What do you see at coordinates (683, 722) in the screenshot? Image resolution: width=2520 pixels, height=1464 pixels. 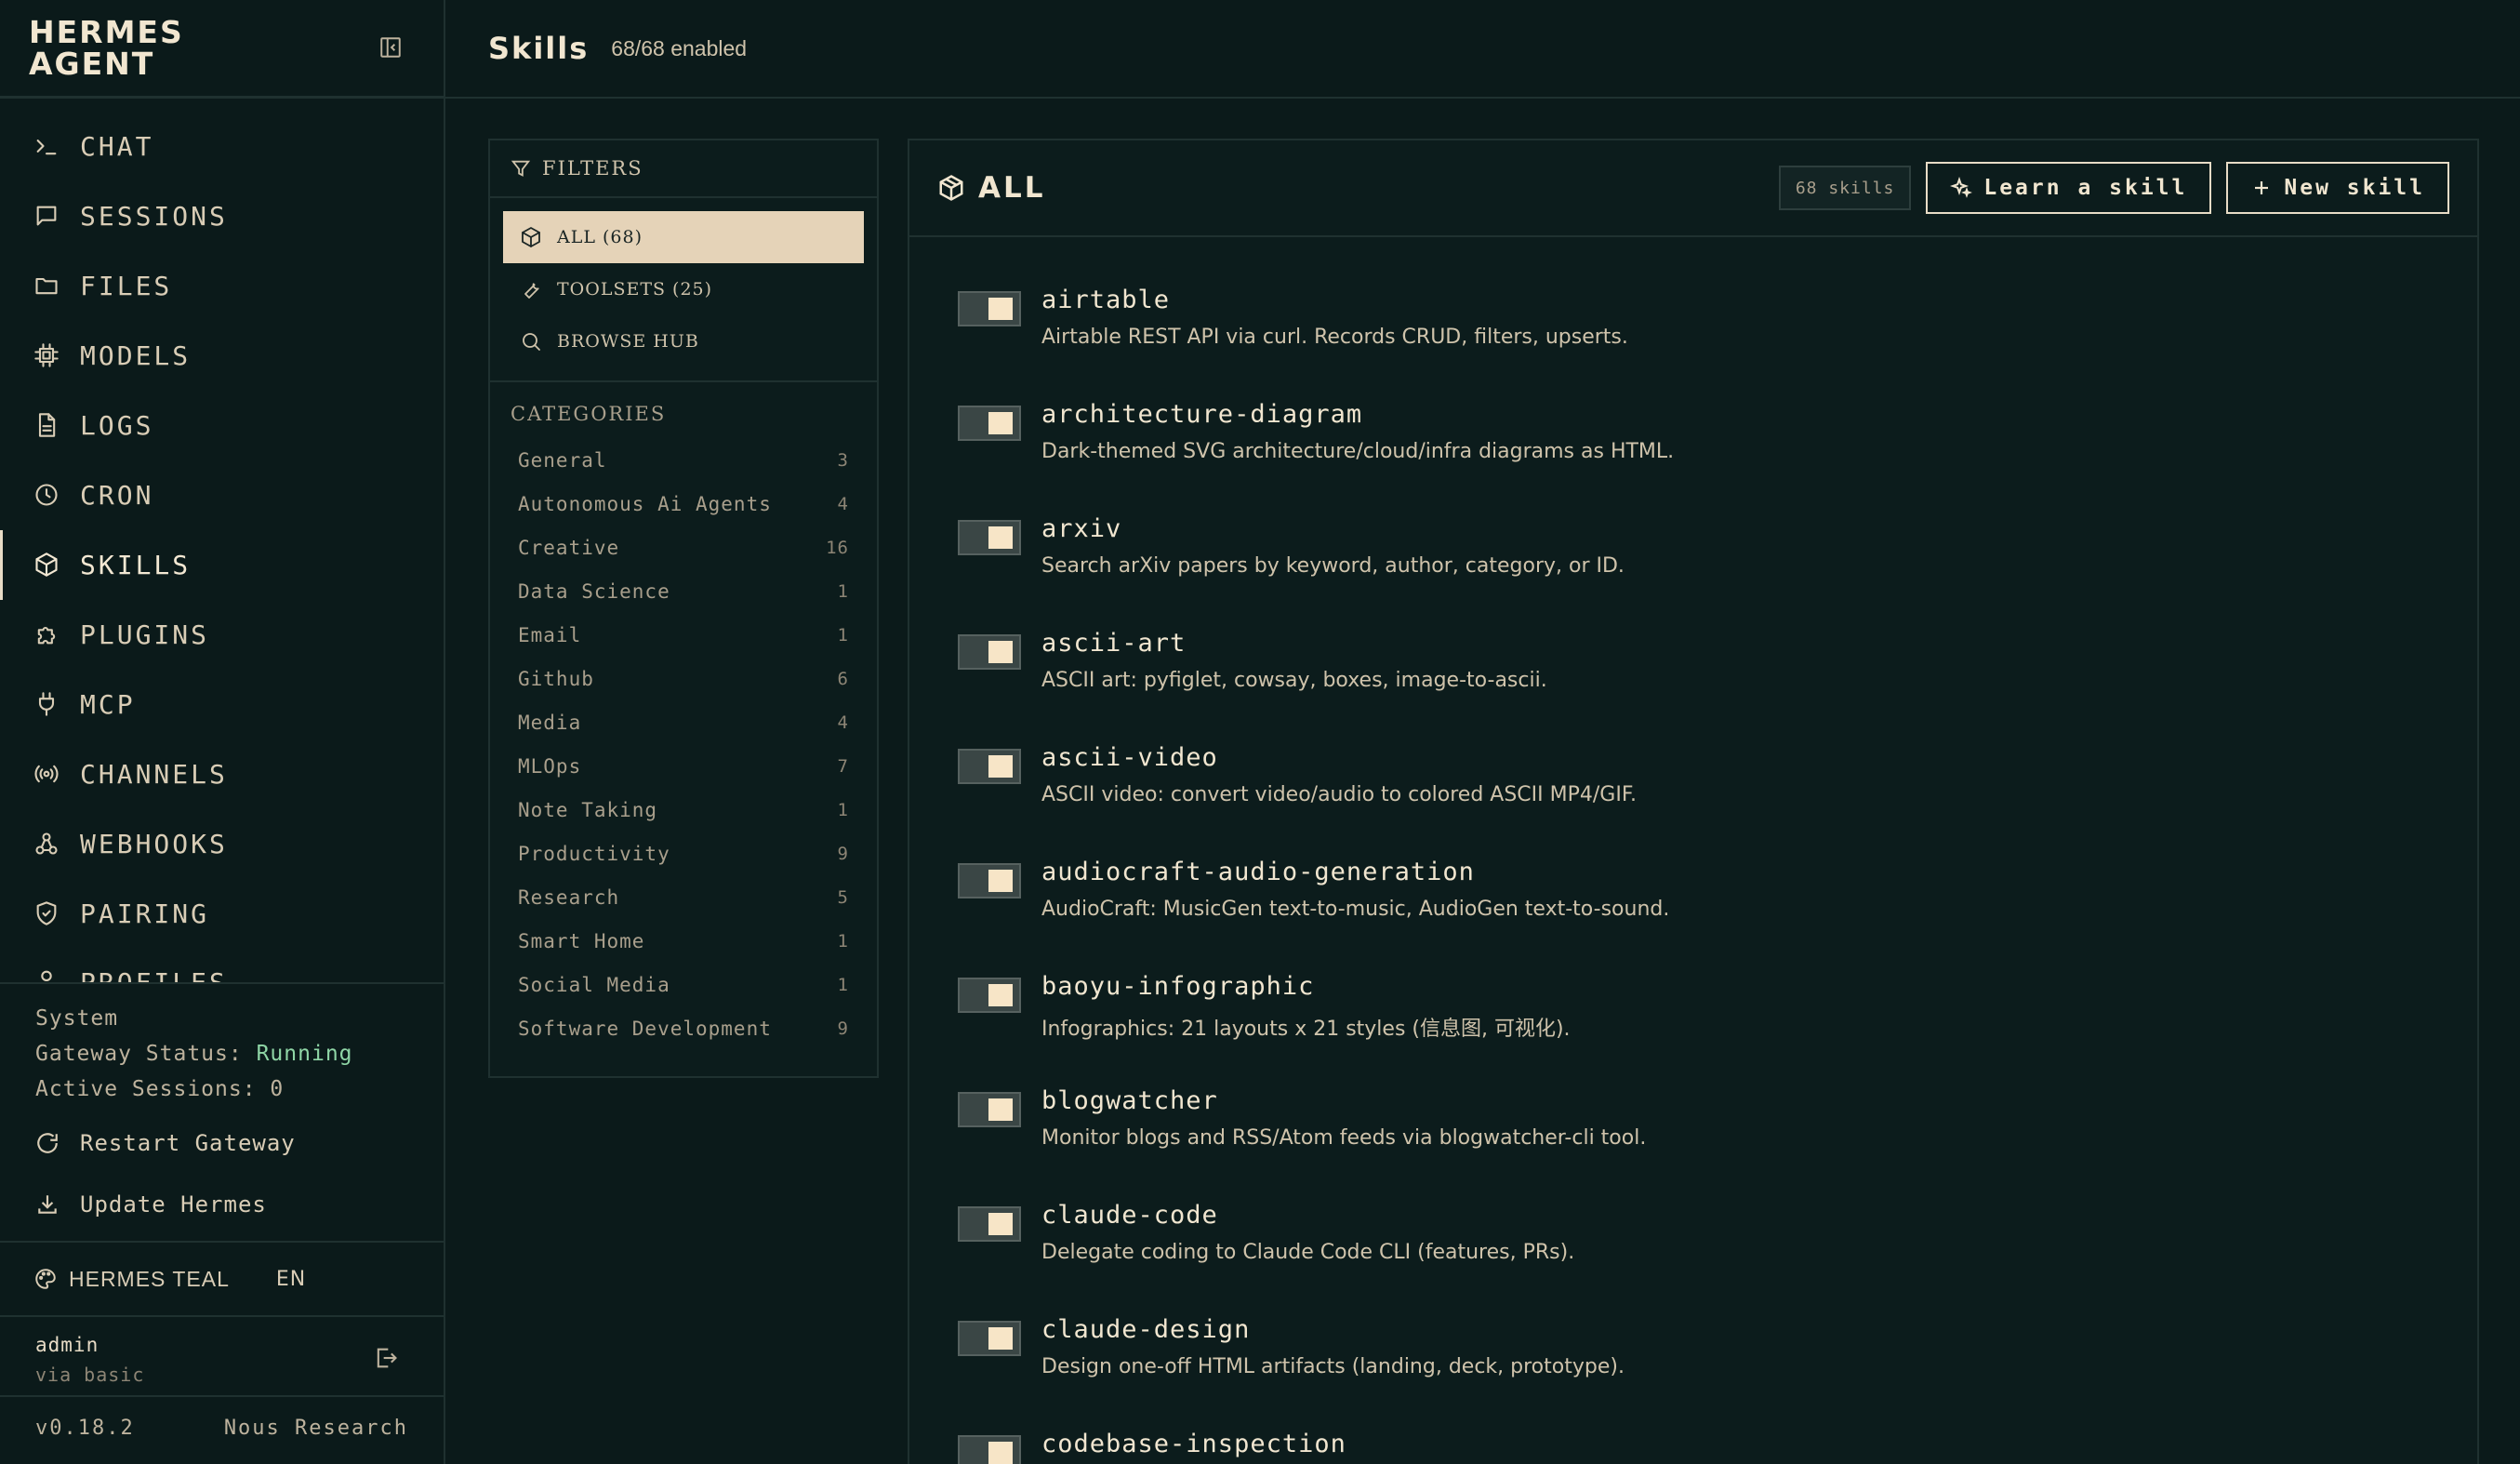 I see `category-item: Media 4` at bounding box center [683, 722].